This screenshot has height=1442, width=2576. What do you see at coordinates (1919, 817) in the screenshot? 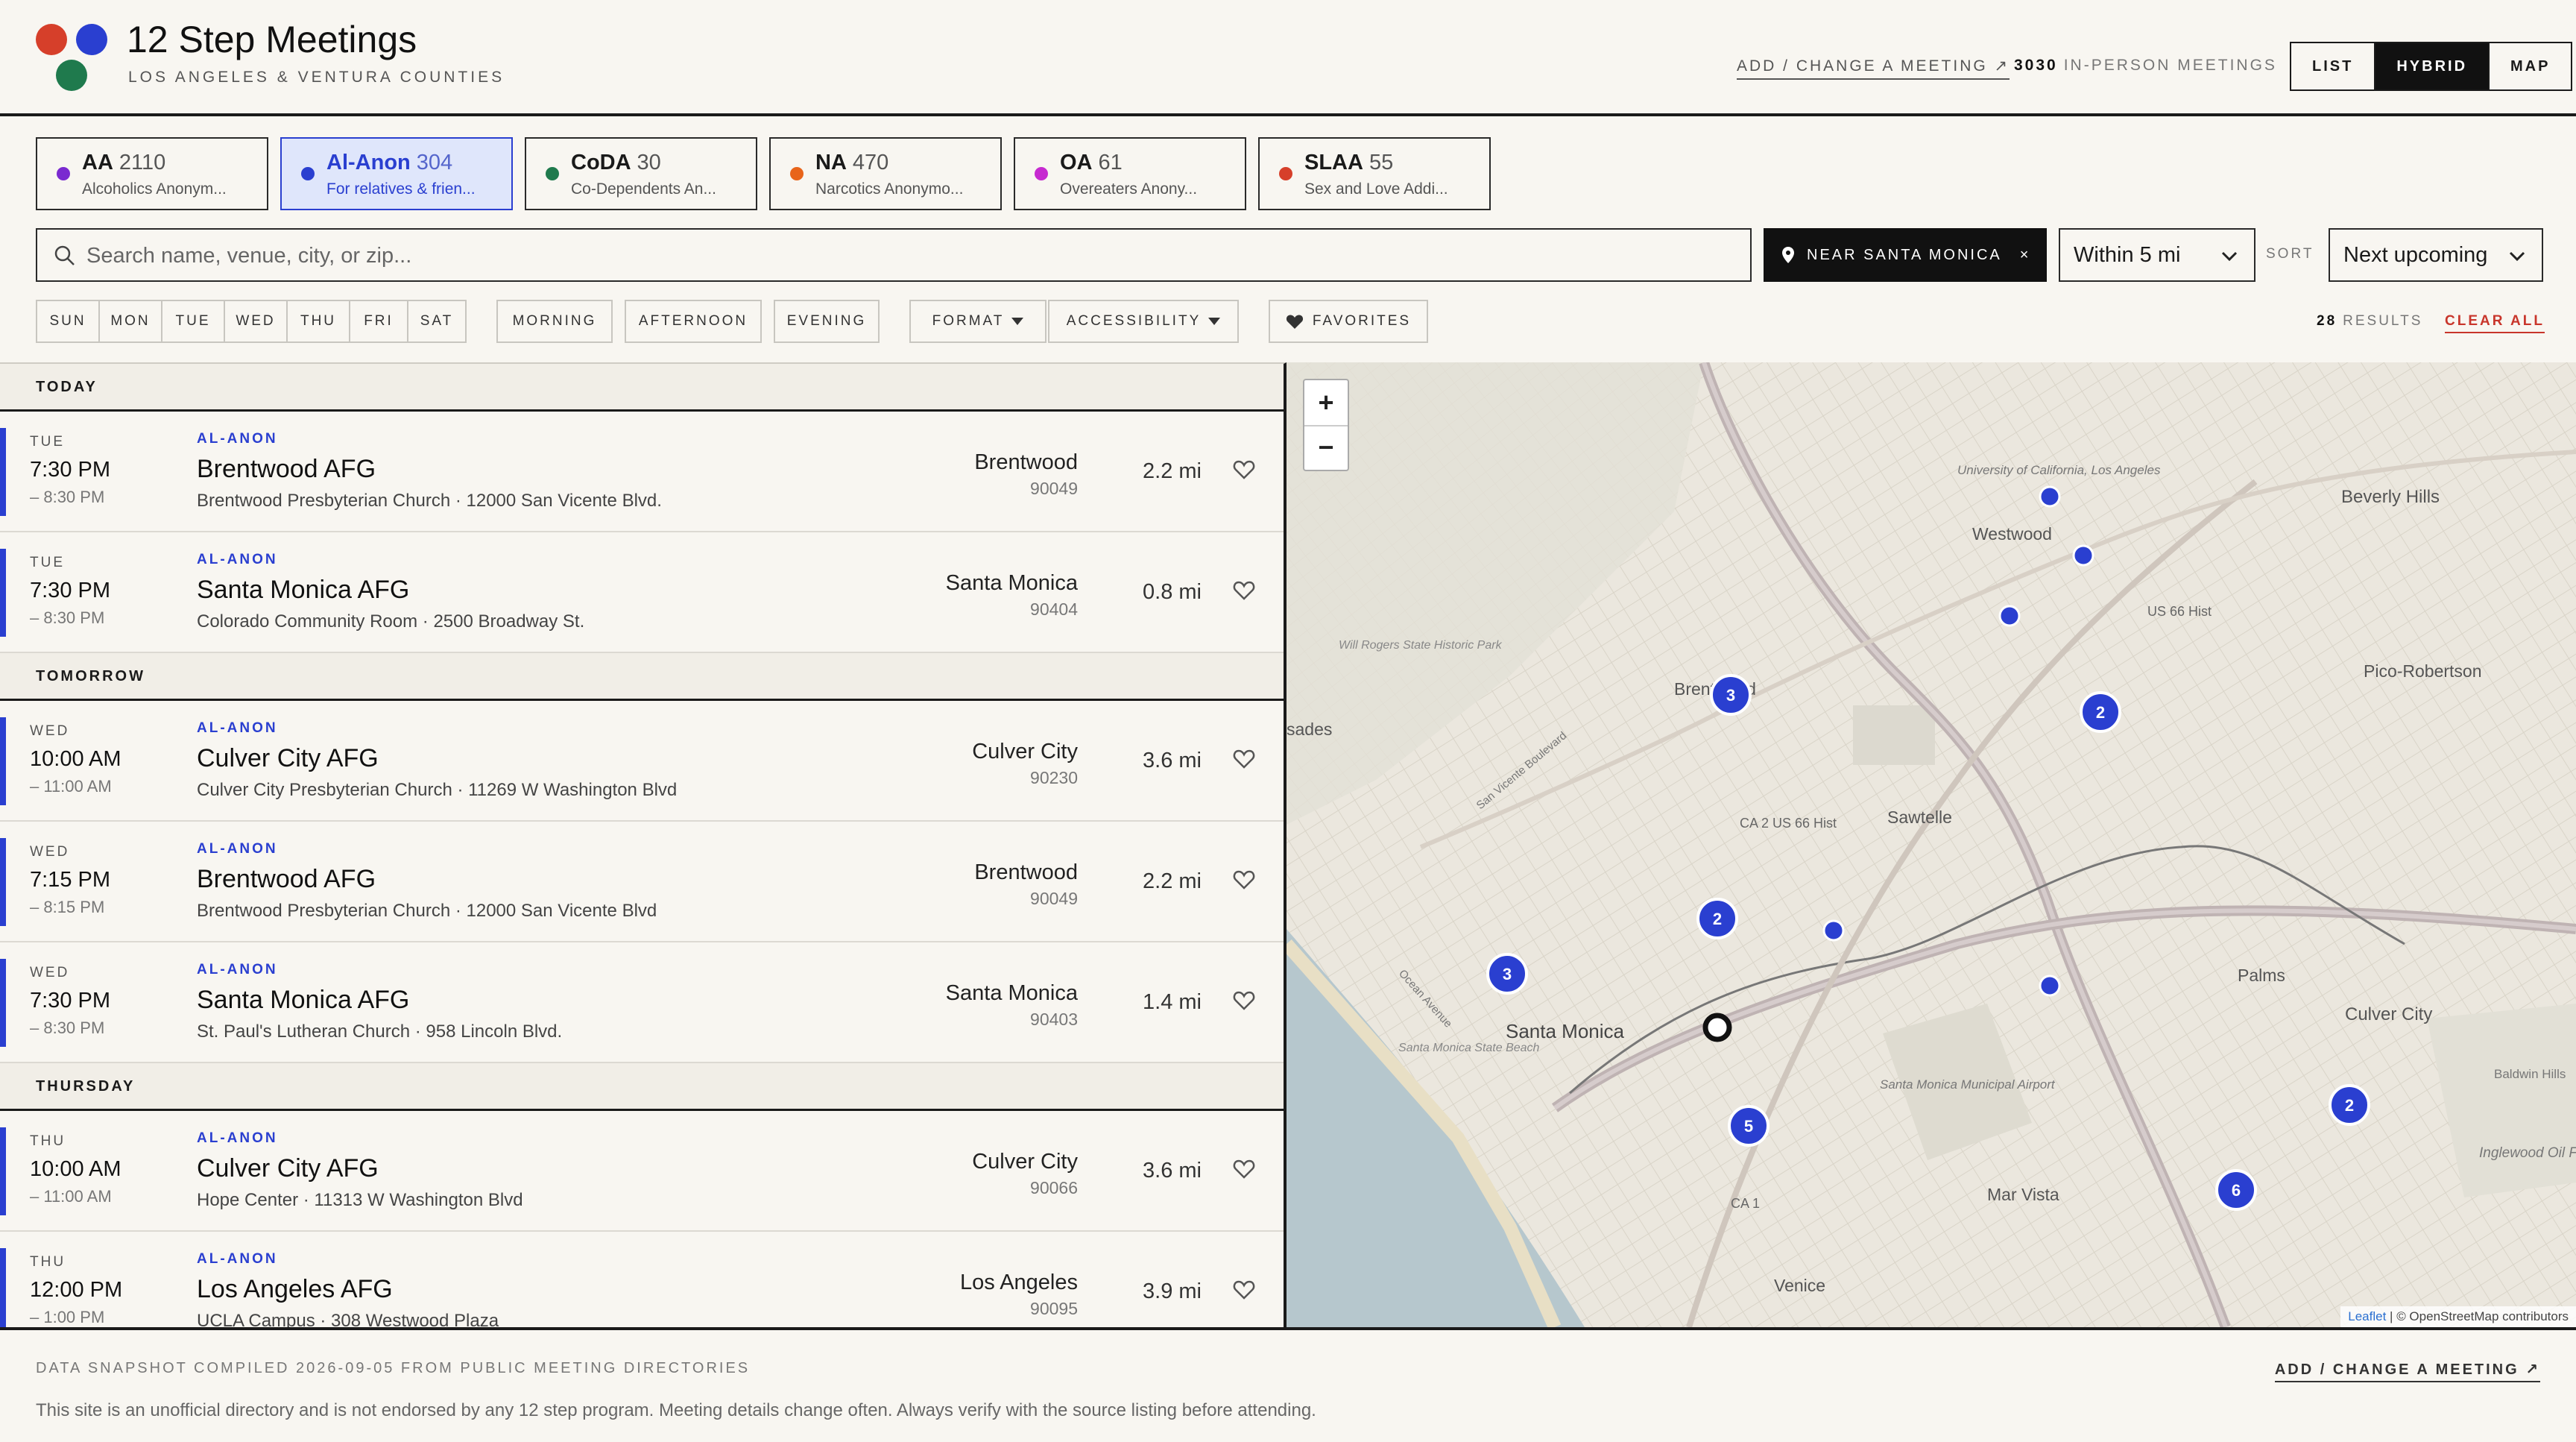
I see `map-label-sawtelle: Sawtelle` at bounding box center [1919, 817].